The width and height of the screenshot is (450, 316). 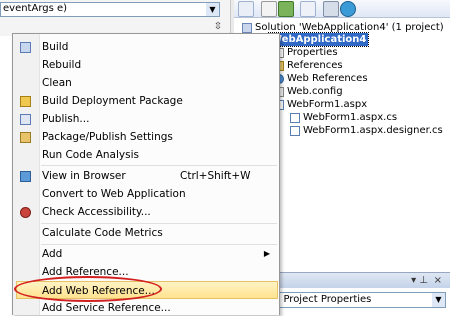 What do you see at coordinates (102, 233) in the screenshot?
I see `menu-item-label: Calculate Code Metrics` at bounding box center [102, 233].